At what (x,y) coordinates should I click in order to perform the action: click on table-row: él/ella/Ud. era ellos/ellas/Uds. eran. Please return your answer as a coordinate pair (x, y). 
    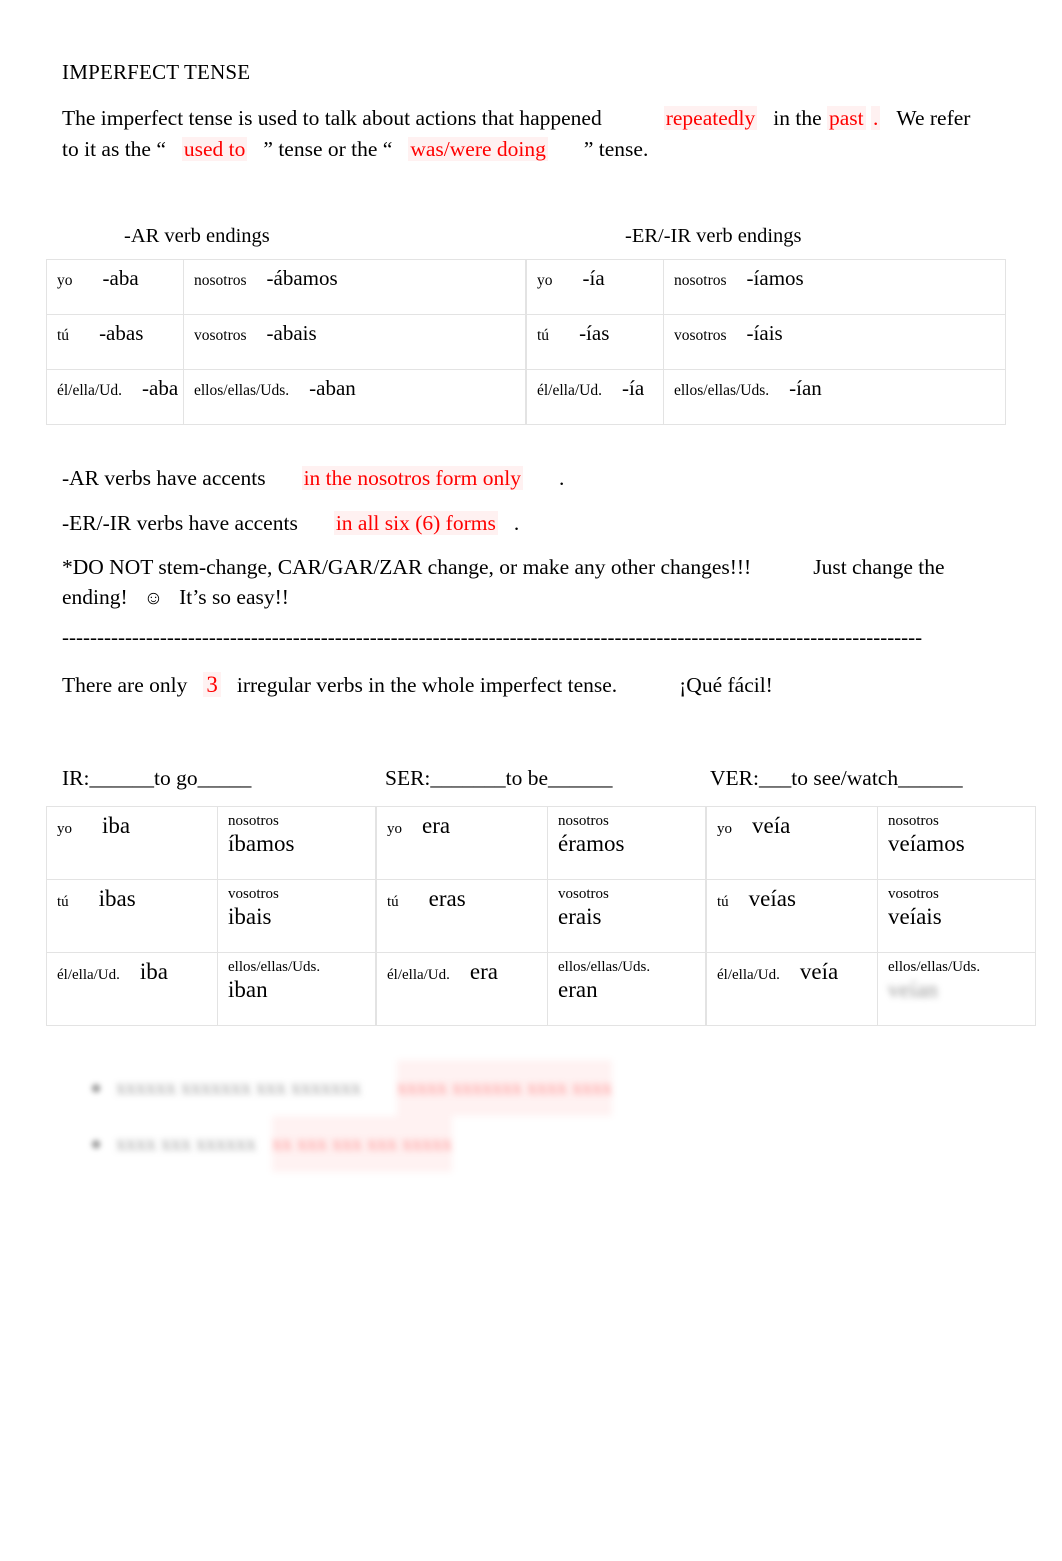
    Looking at the image, I should click on (541, 989).